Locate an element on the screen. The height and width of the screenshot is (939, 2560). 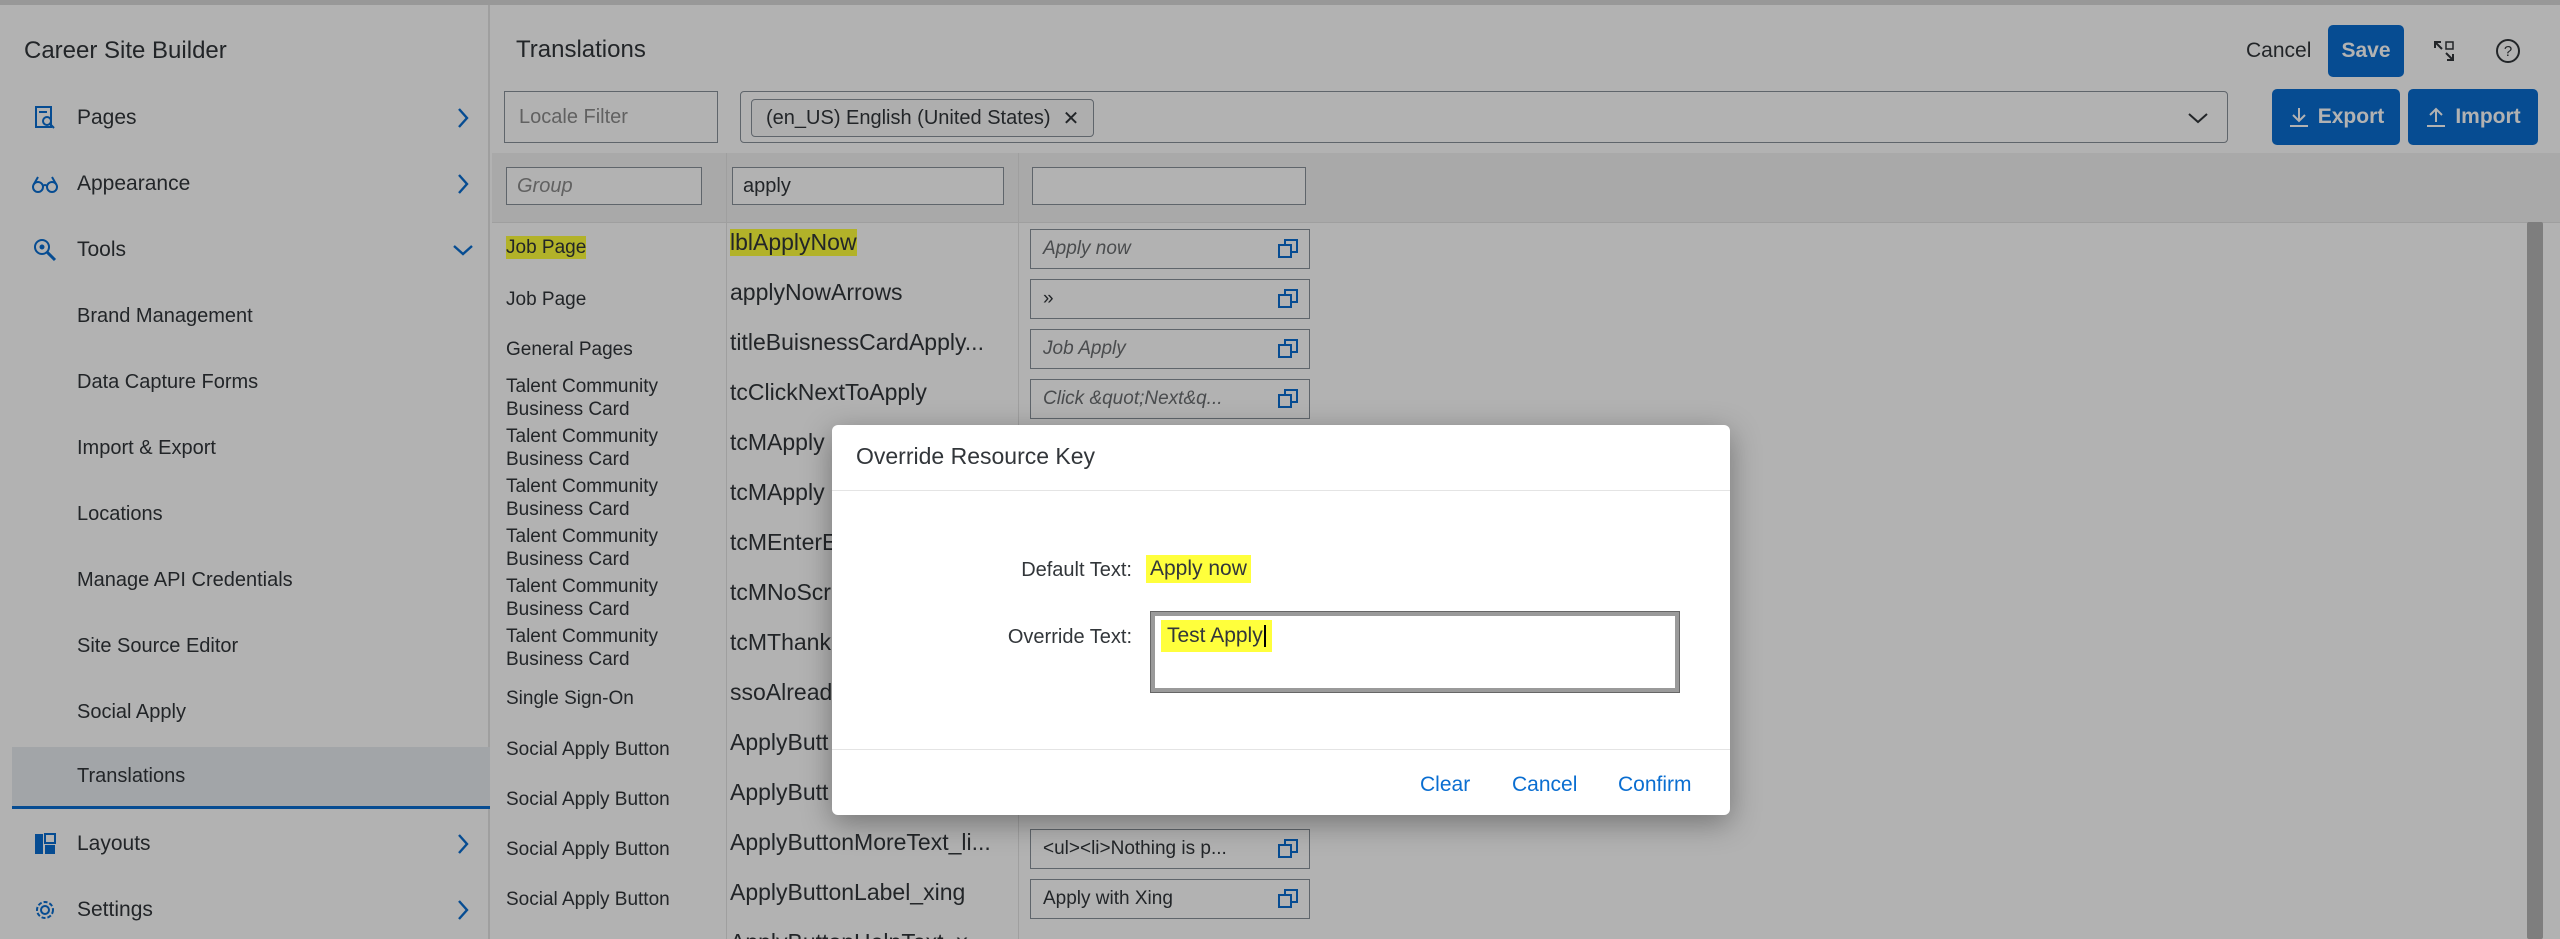
dialog-title: Override Resource Key is located at coordinates (976, 456).